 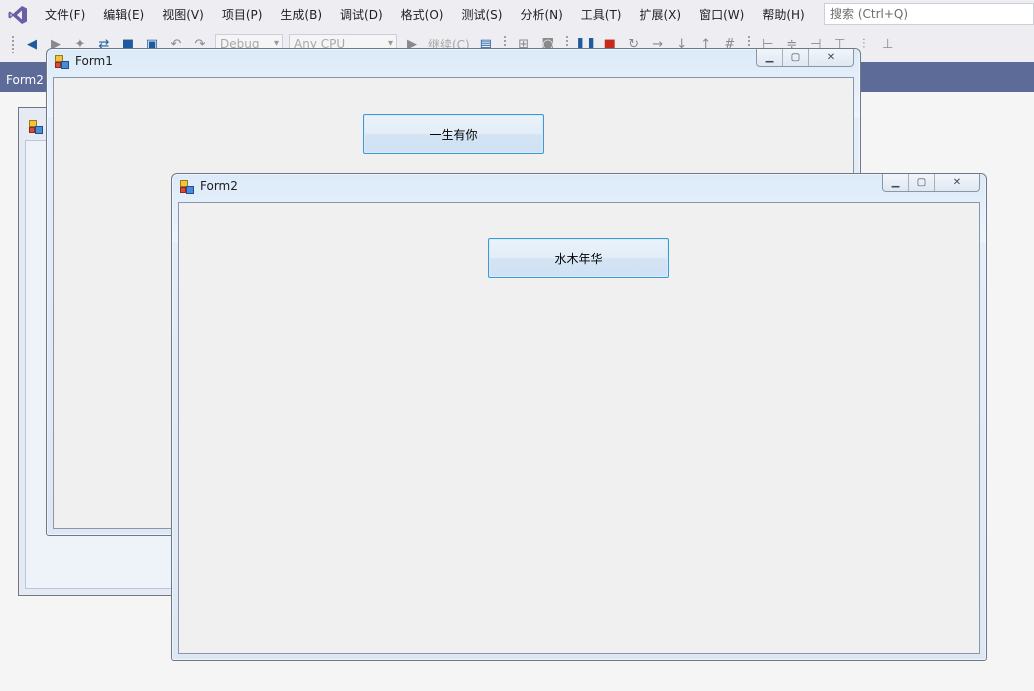 What do you see at coordinates (123, 15) in the screenshot?
I see `menu-edit: 编辑(E)` at bounding box center [123, 15].